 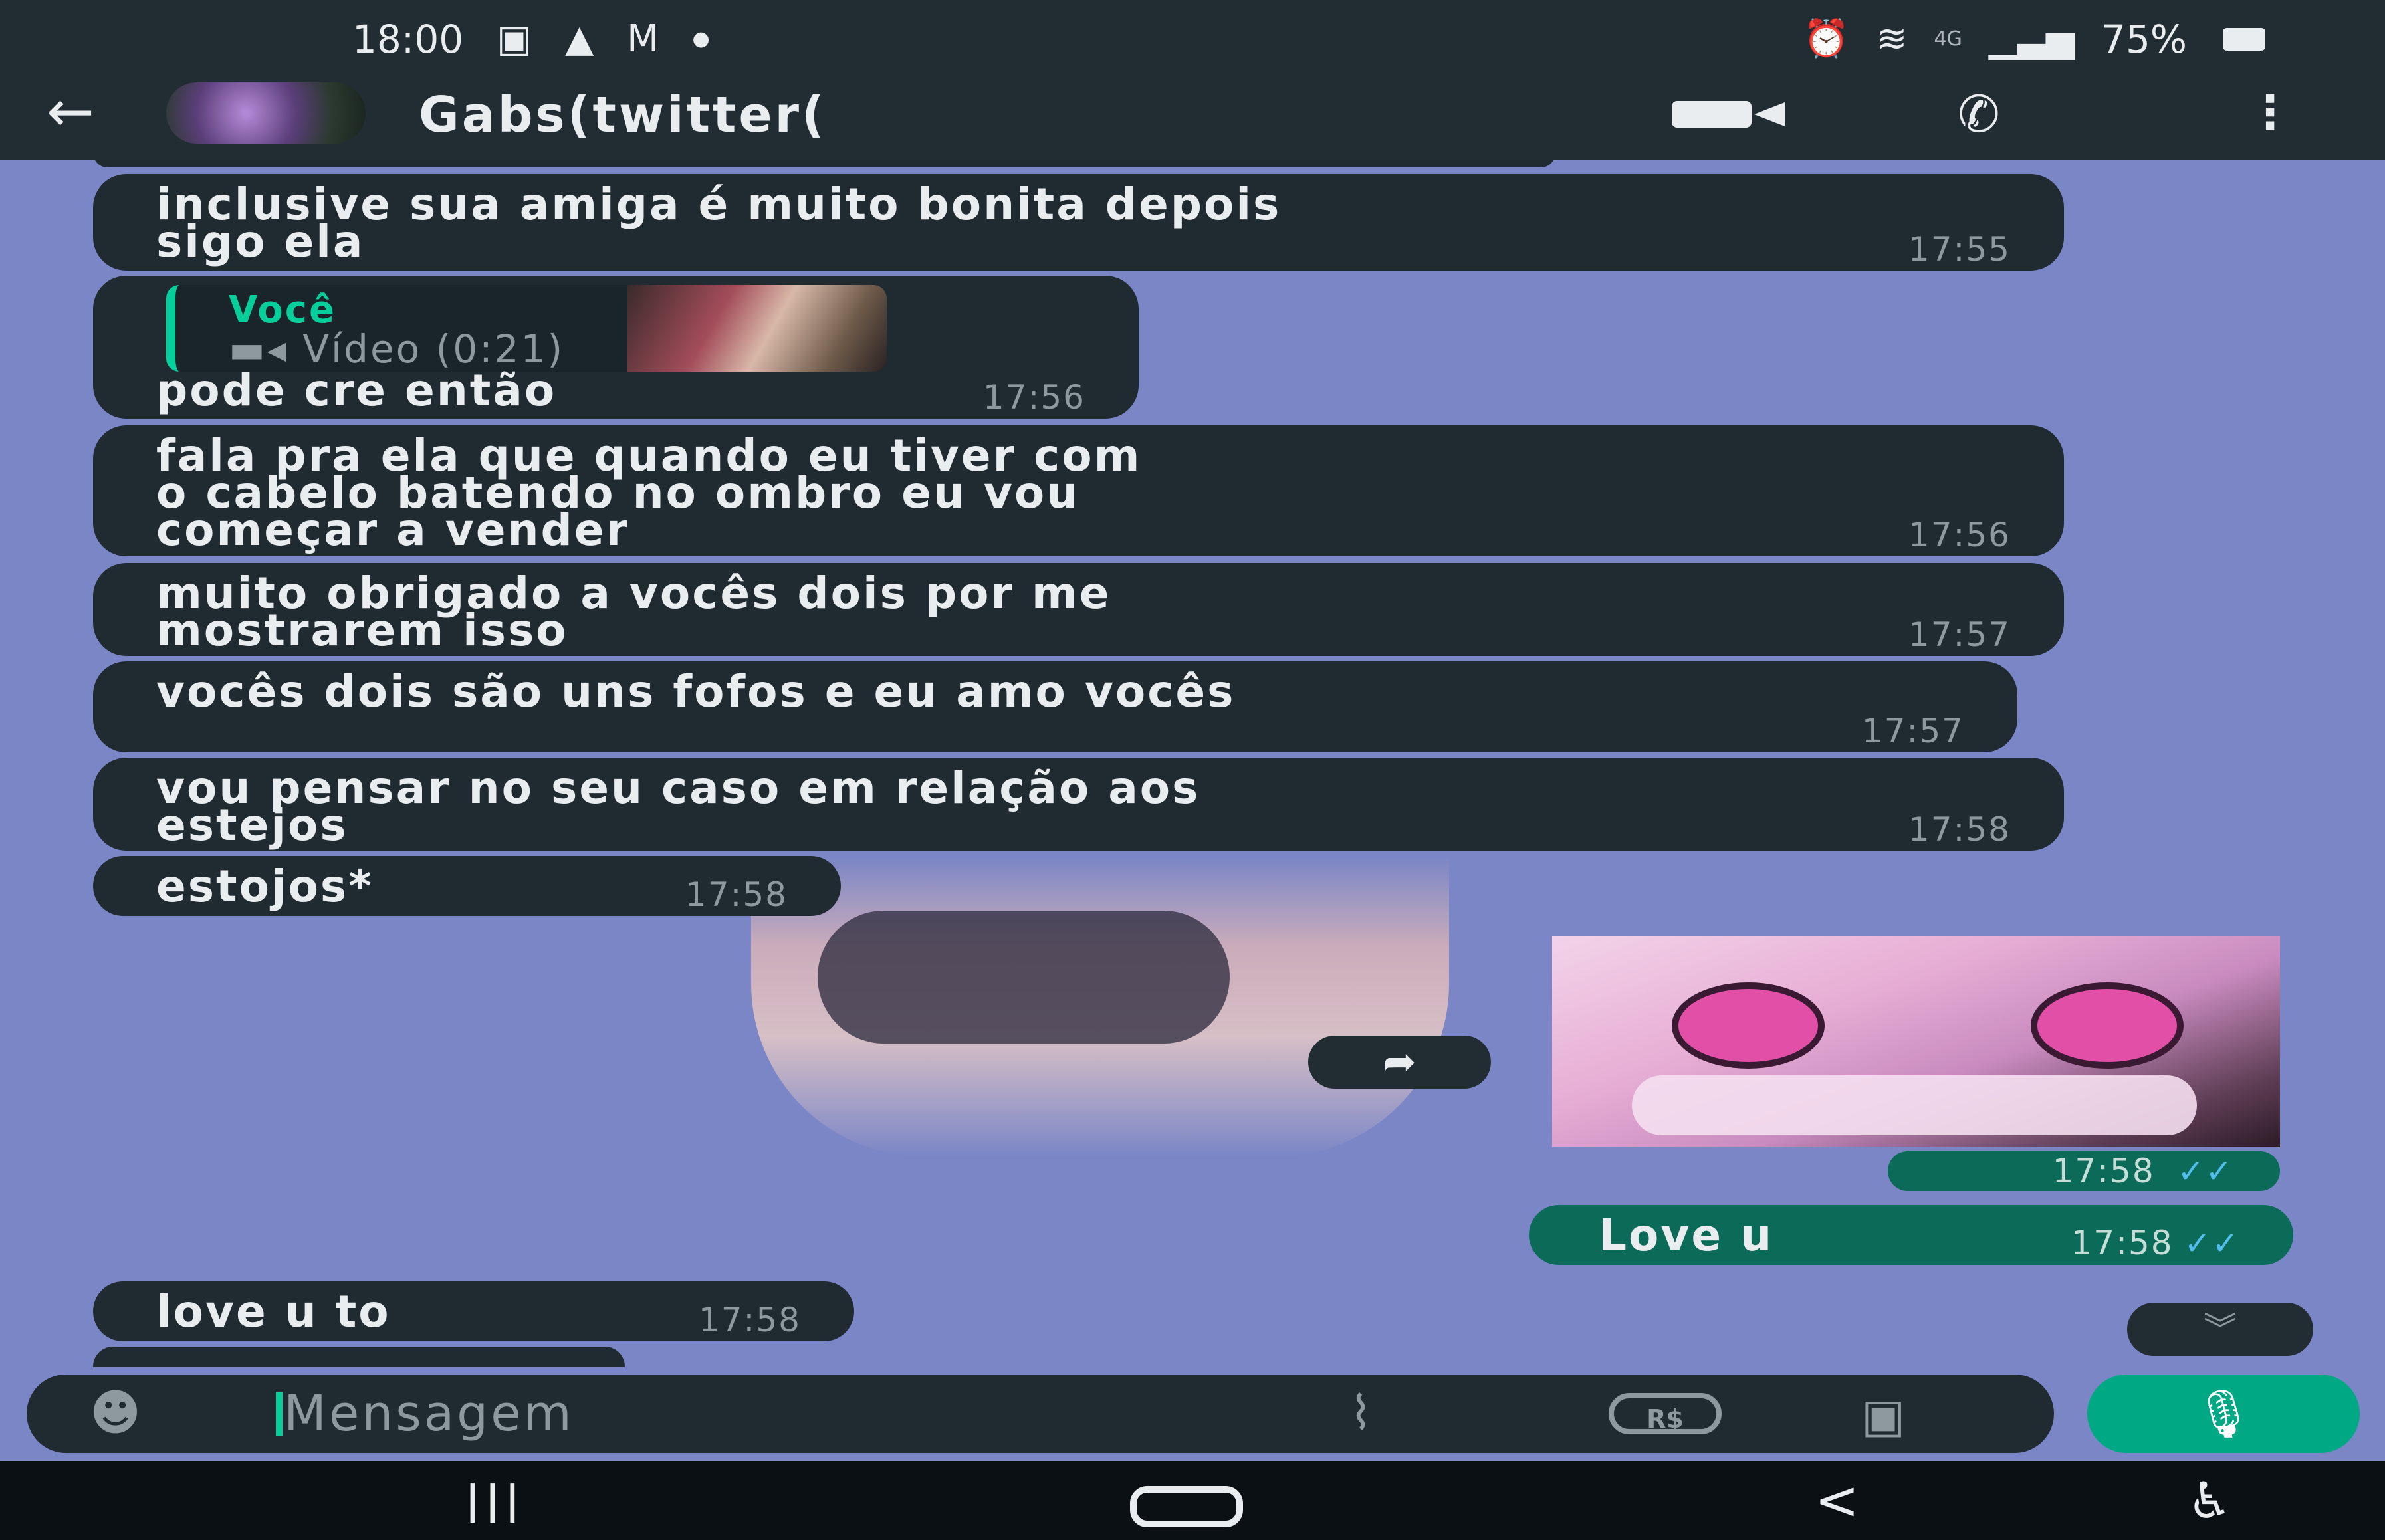 I want to click on forward-icon: ➦, so click(x=1399, y=1062).